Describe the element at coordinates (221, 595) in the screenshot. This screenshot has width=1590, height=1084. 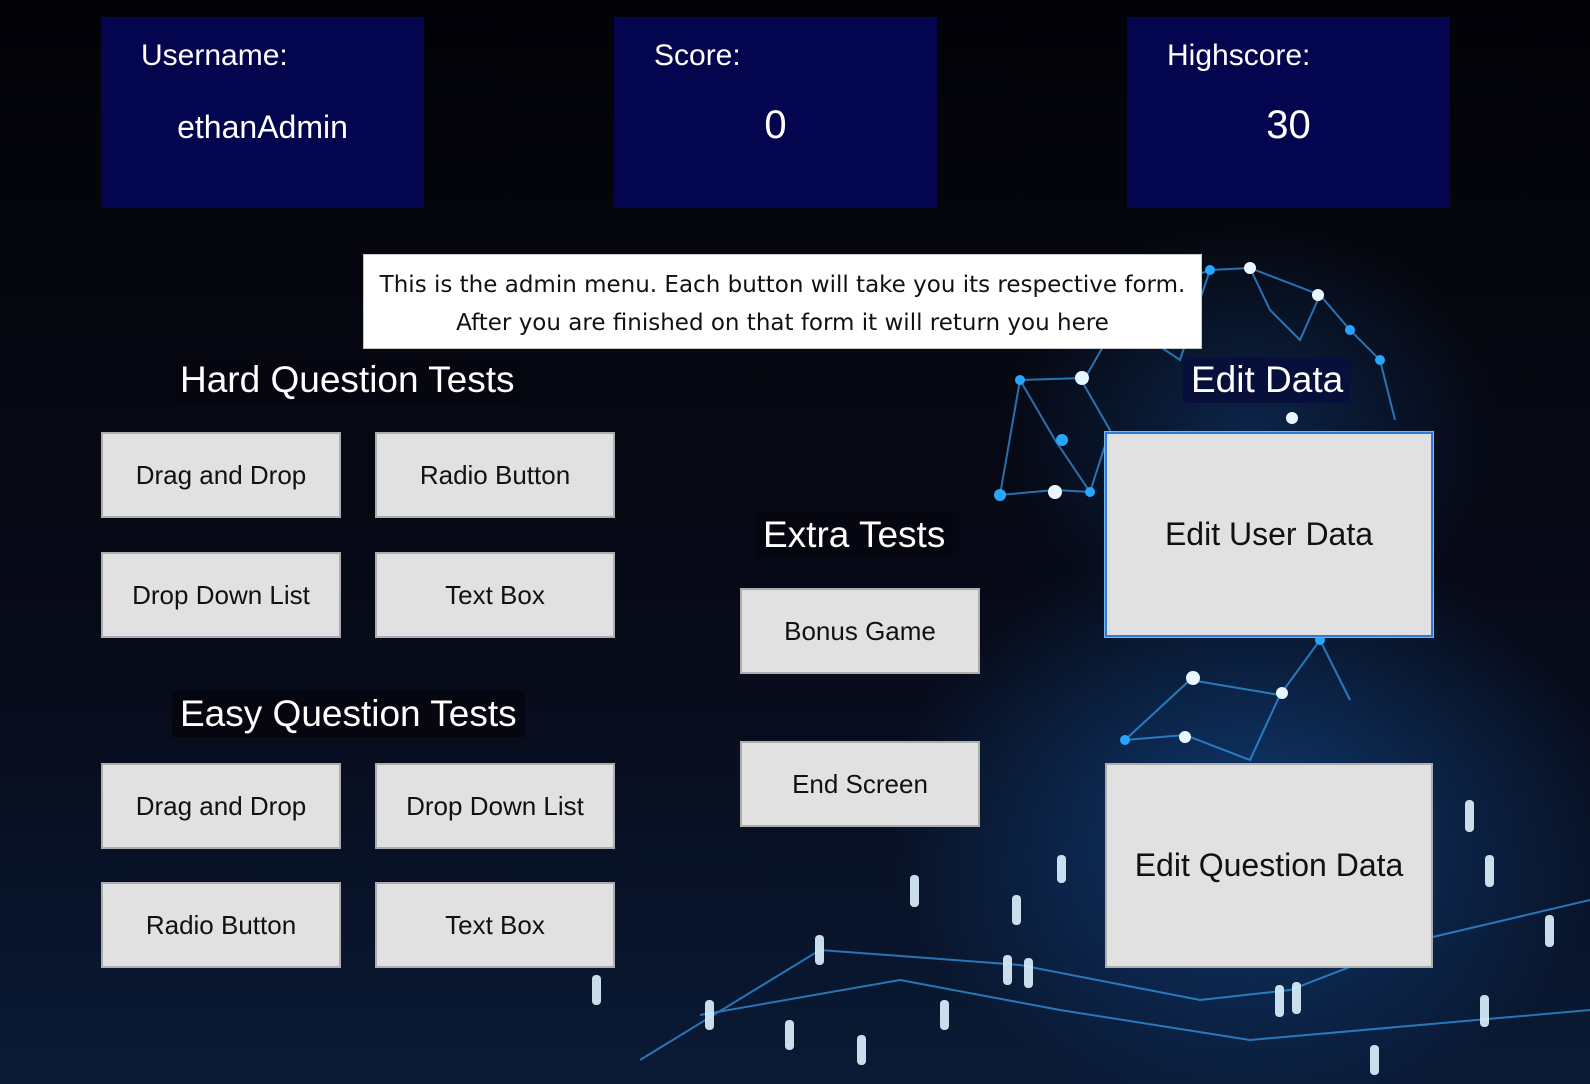
I see `hard-drop-down-list-button: Drop Down List` at that location.